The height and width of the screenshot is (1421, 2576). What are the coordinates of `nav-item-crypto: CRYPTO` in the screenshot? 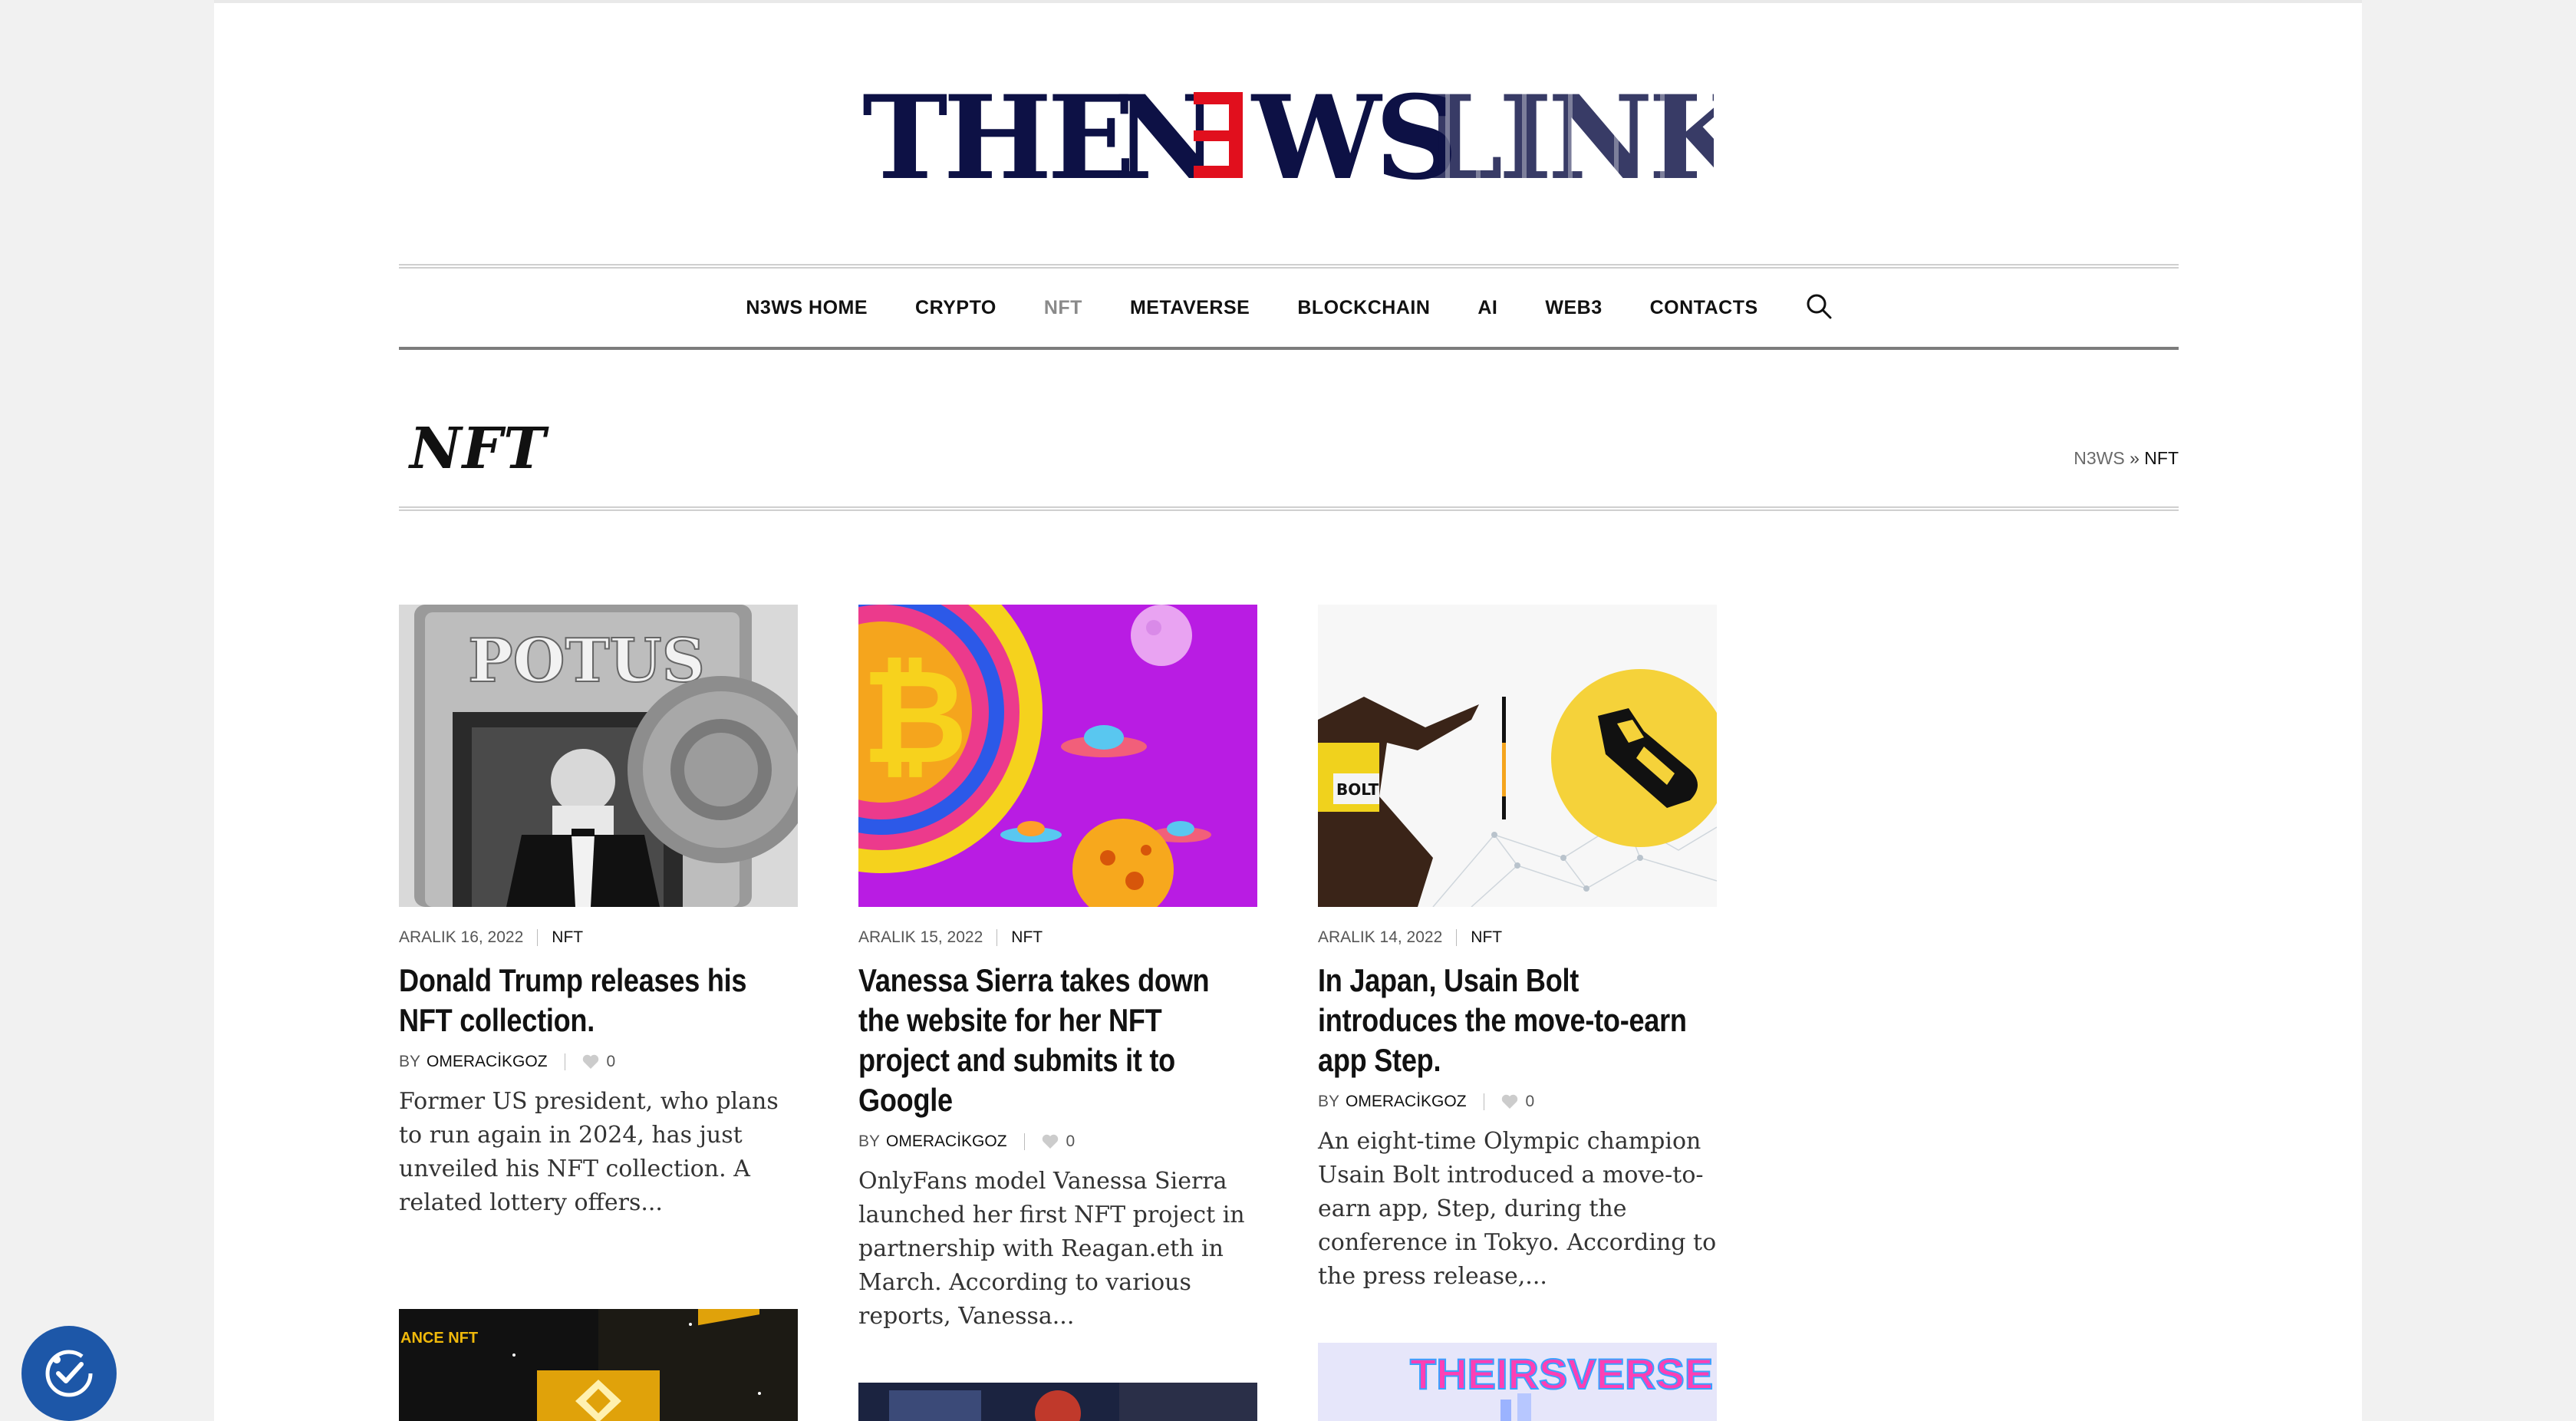 It's located at (955, 308).